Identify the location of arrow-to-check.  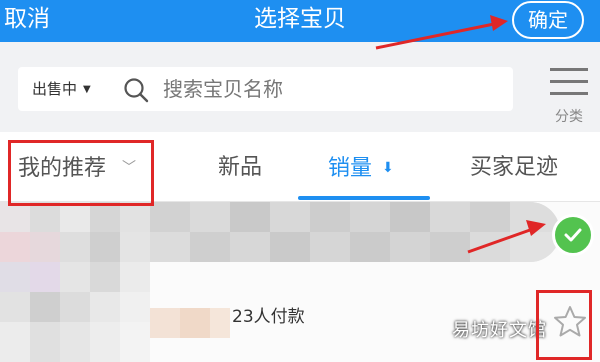
(506, 237).